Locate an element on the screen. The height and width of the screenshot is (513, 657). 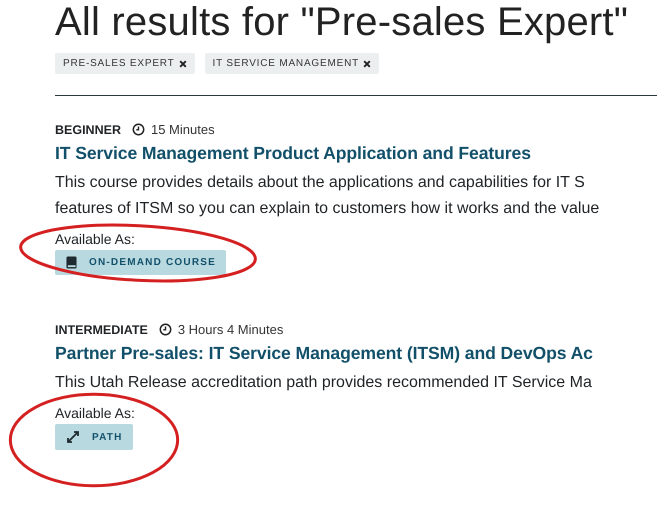
duration-text: 15 Minutes is located at coordinates (182, 129).